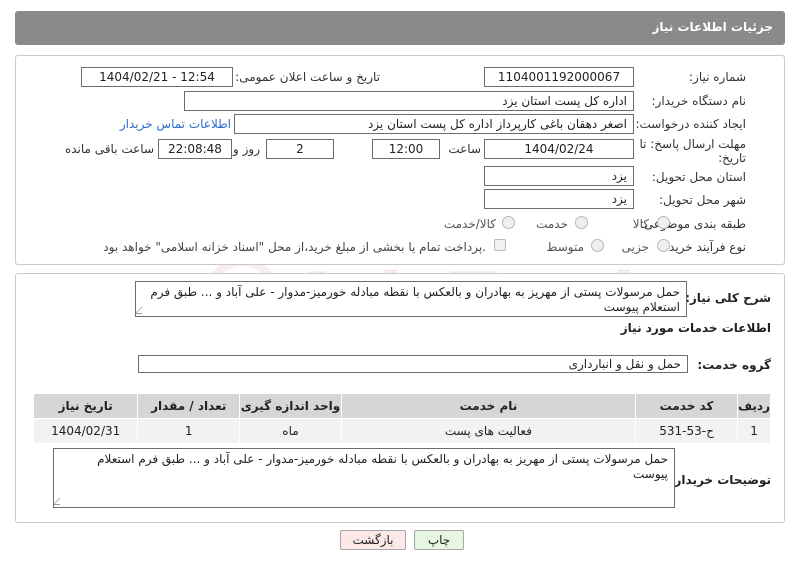 The width and height of the screenshot is (788, 566). I want to click on remaining-time-label: ساعت باقی مانده, so click(109, 149).